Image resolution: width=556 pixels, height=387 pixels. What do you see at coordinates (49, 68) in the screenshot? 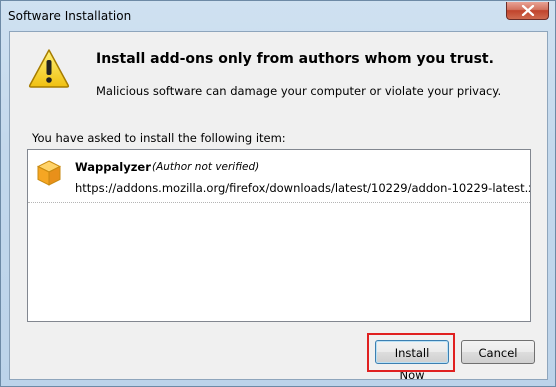
I see `warning-triangle-icon` at bounding box center [49, 68].